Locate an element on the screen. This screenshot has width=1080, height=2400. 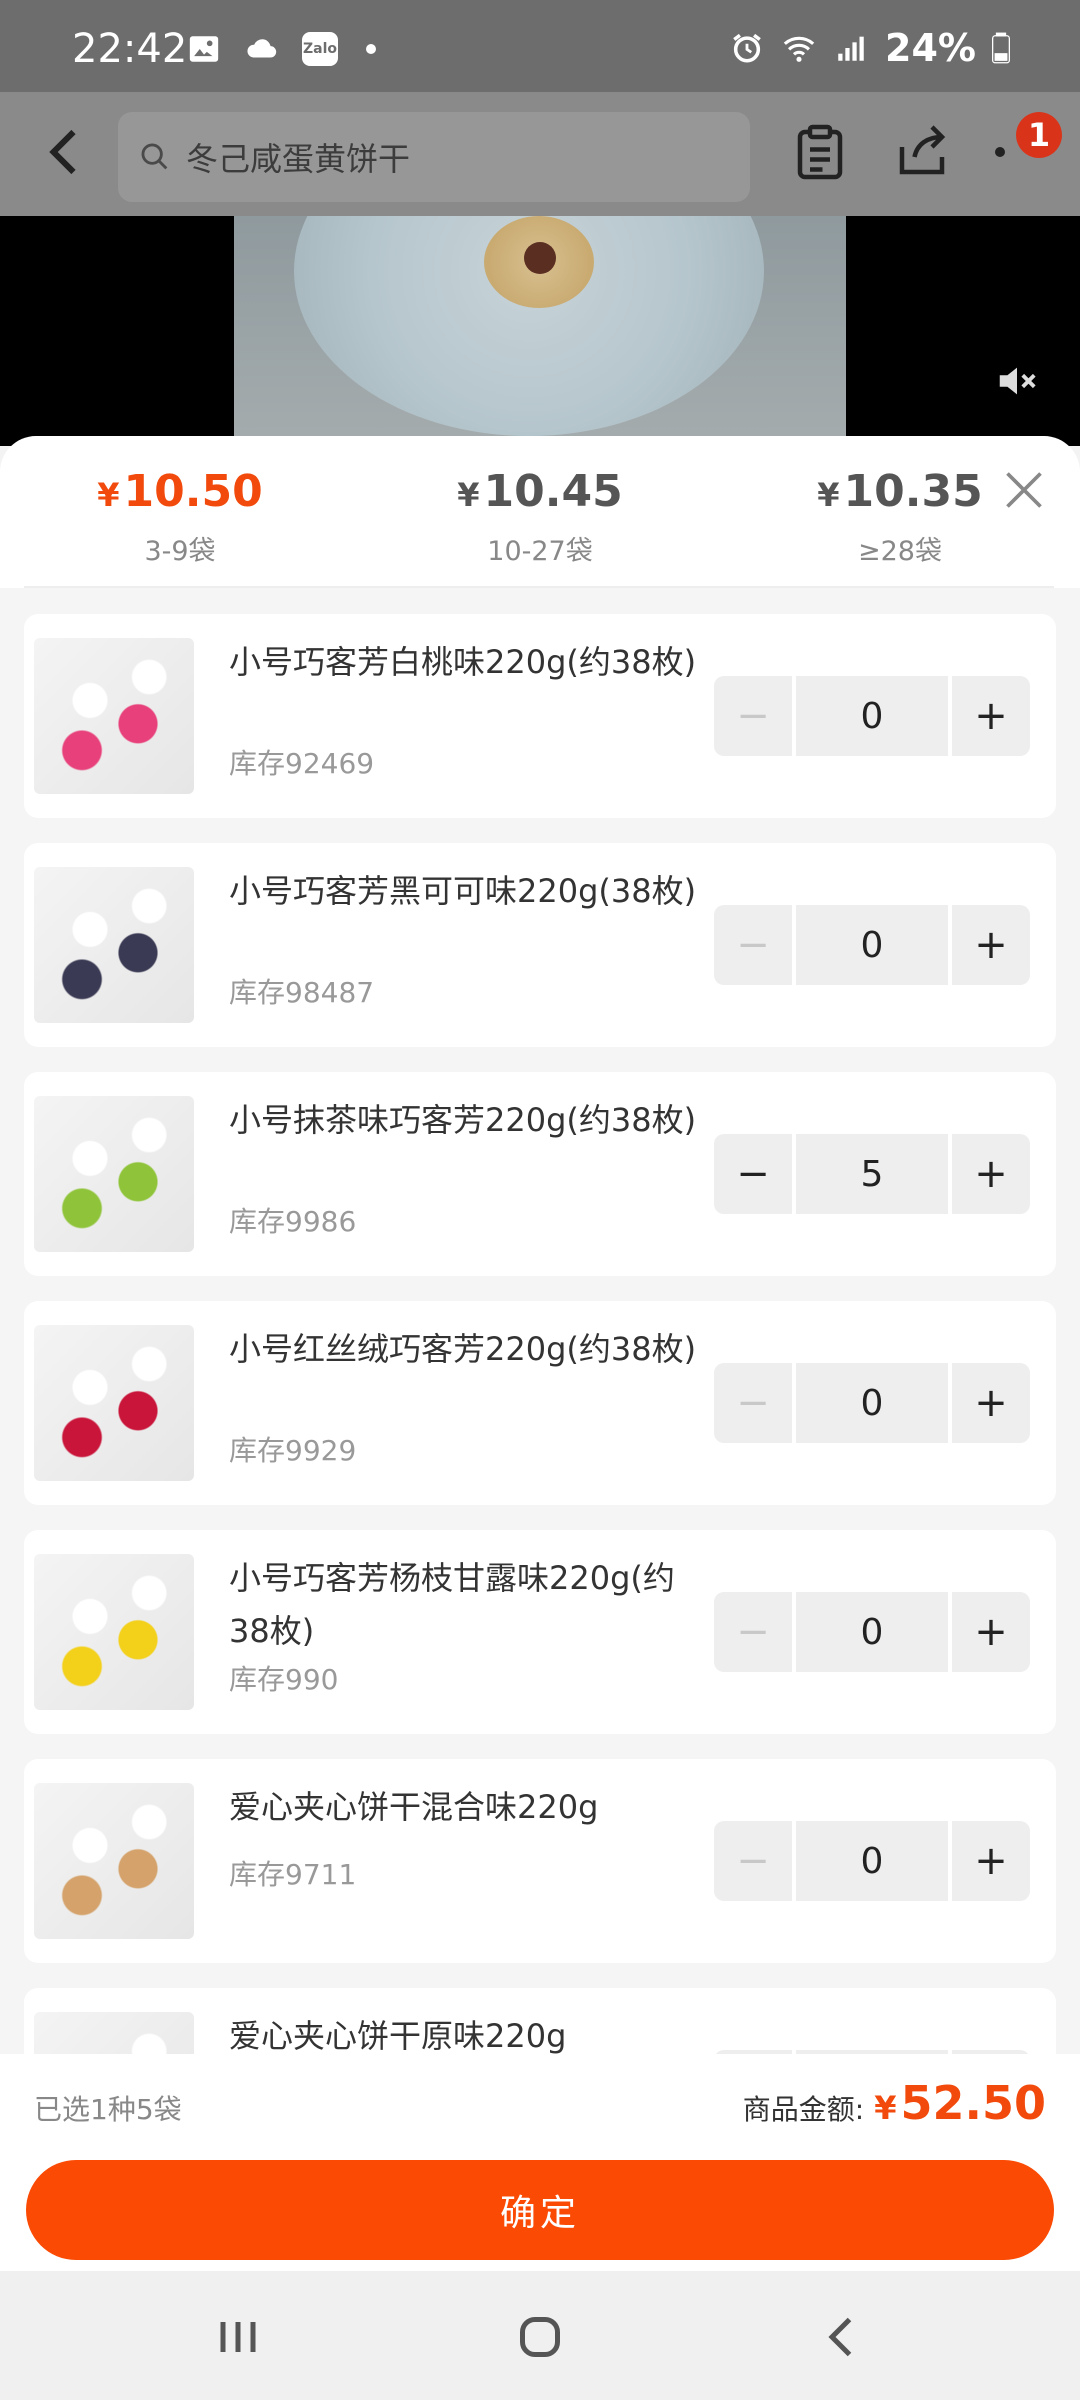
heart-filling is located at coordinates (540, 258).